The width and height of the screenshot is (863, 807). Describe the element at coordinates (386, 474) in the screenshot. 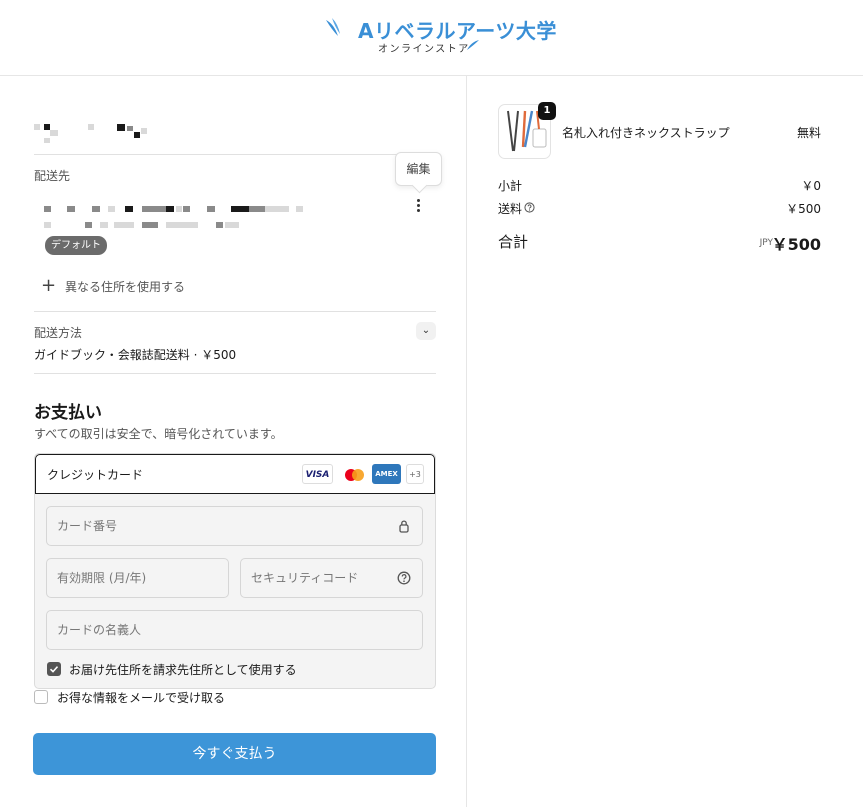

I see `amex-logo-icon: AMEX` at that location.